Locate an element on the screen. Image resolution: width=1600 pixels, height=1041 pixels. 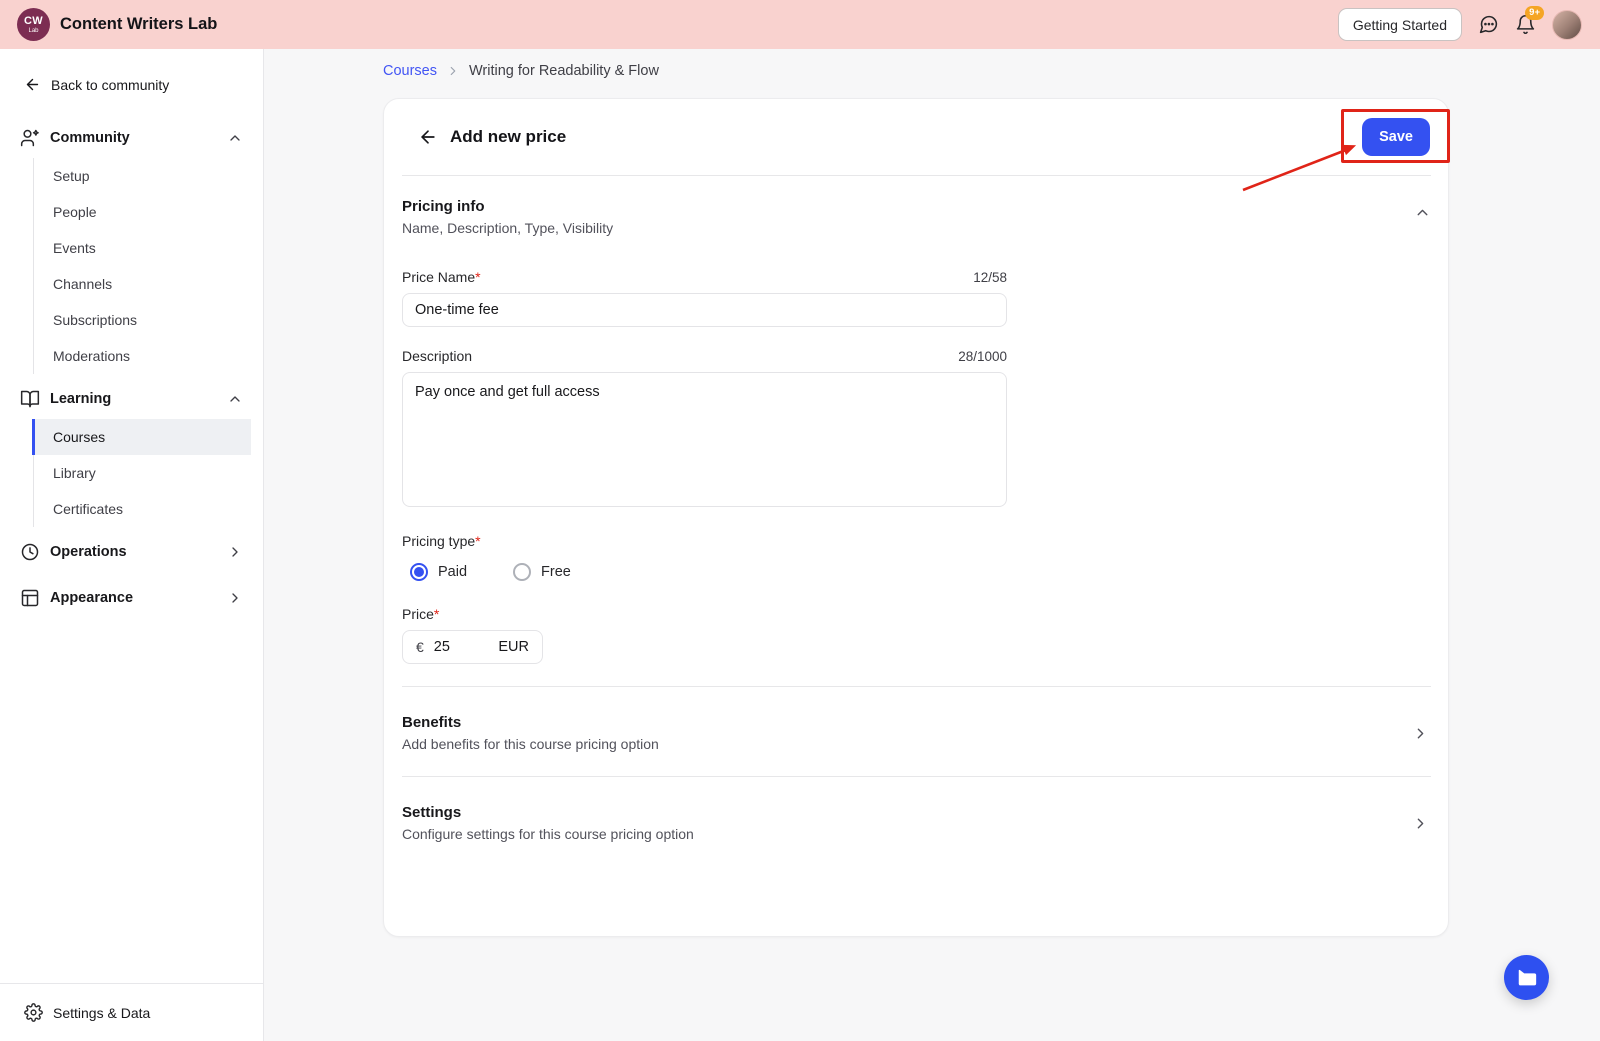
getting-started-button: Getting Started is located at coordinates (1399, 24).